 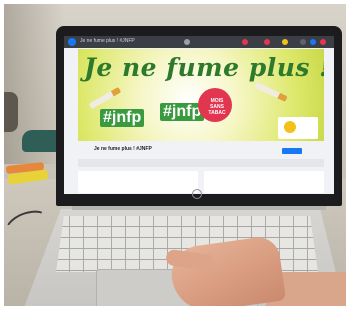 I want to click on hashtag-1: #jnfp, so click(x=122, y=118).